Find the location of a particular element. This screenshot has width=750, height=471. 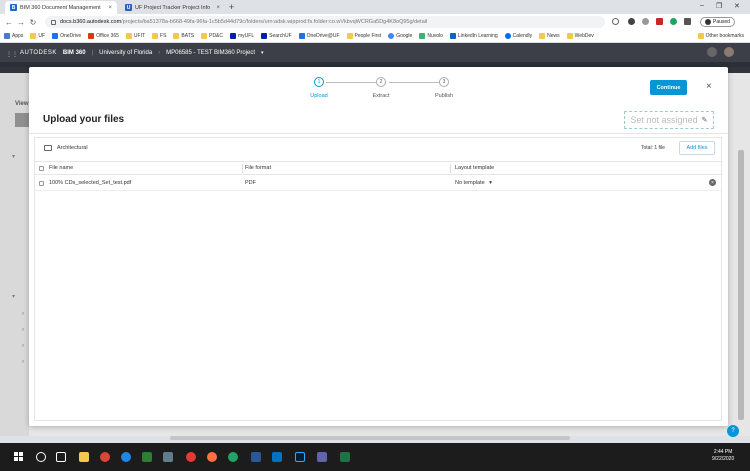

maximize-icon: ❐ is located at coordinates (719, 6).